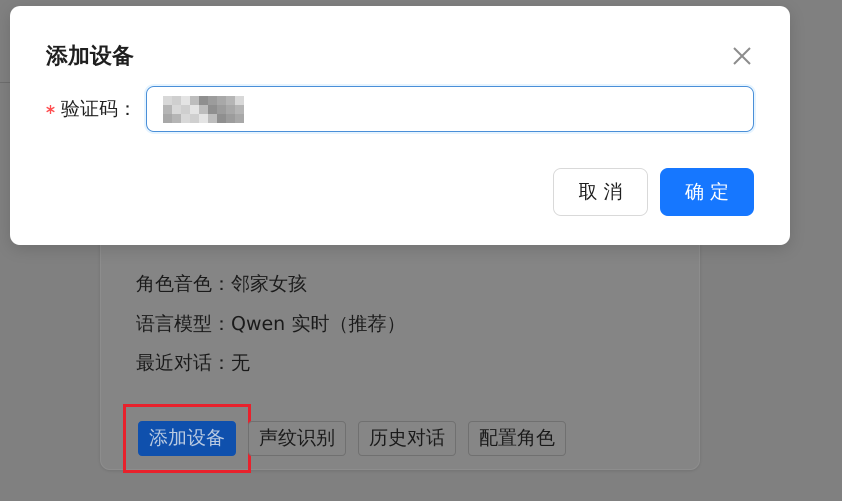 The image size is (842, 501). Describe the element at coordinates (600, 192) in the screenshot. I see `dialog-button: 取 消` at that location.